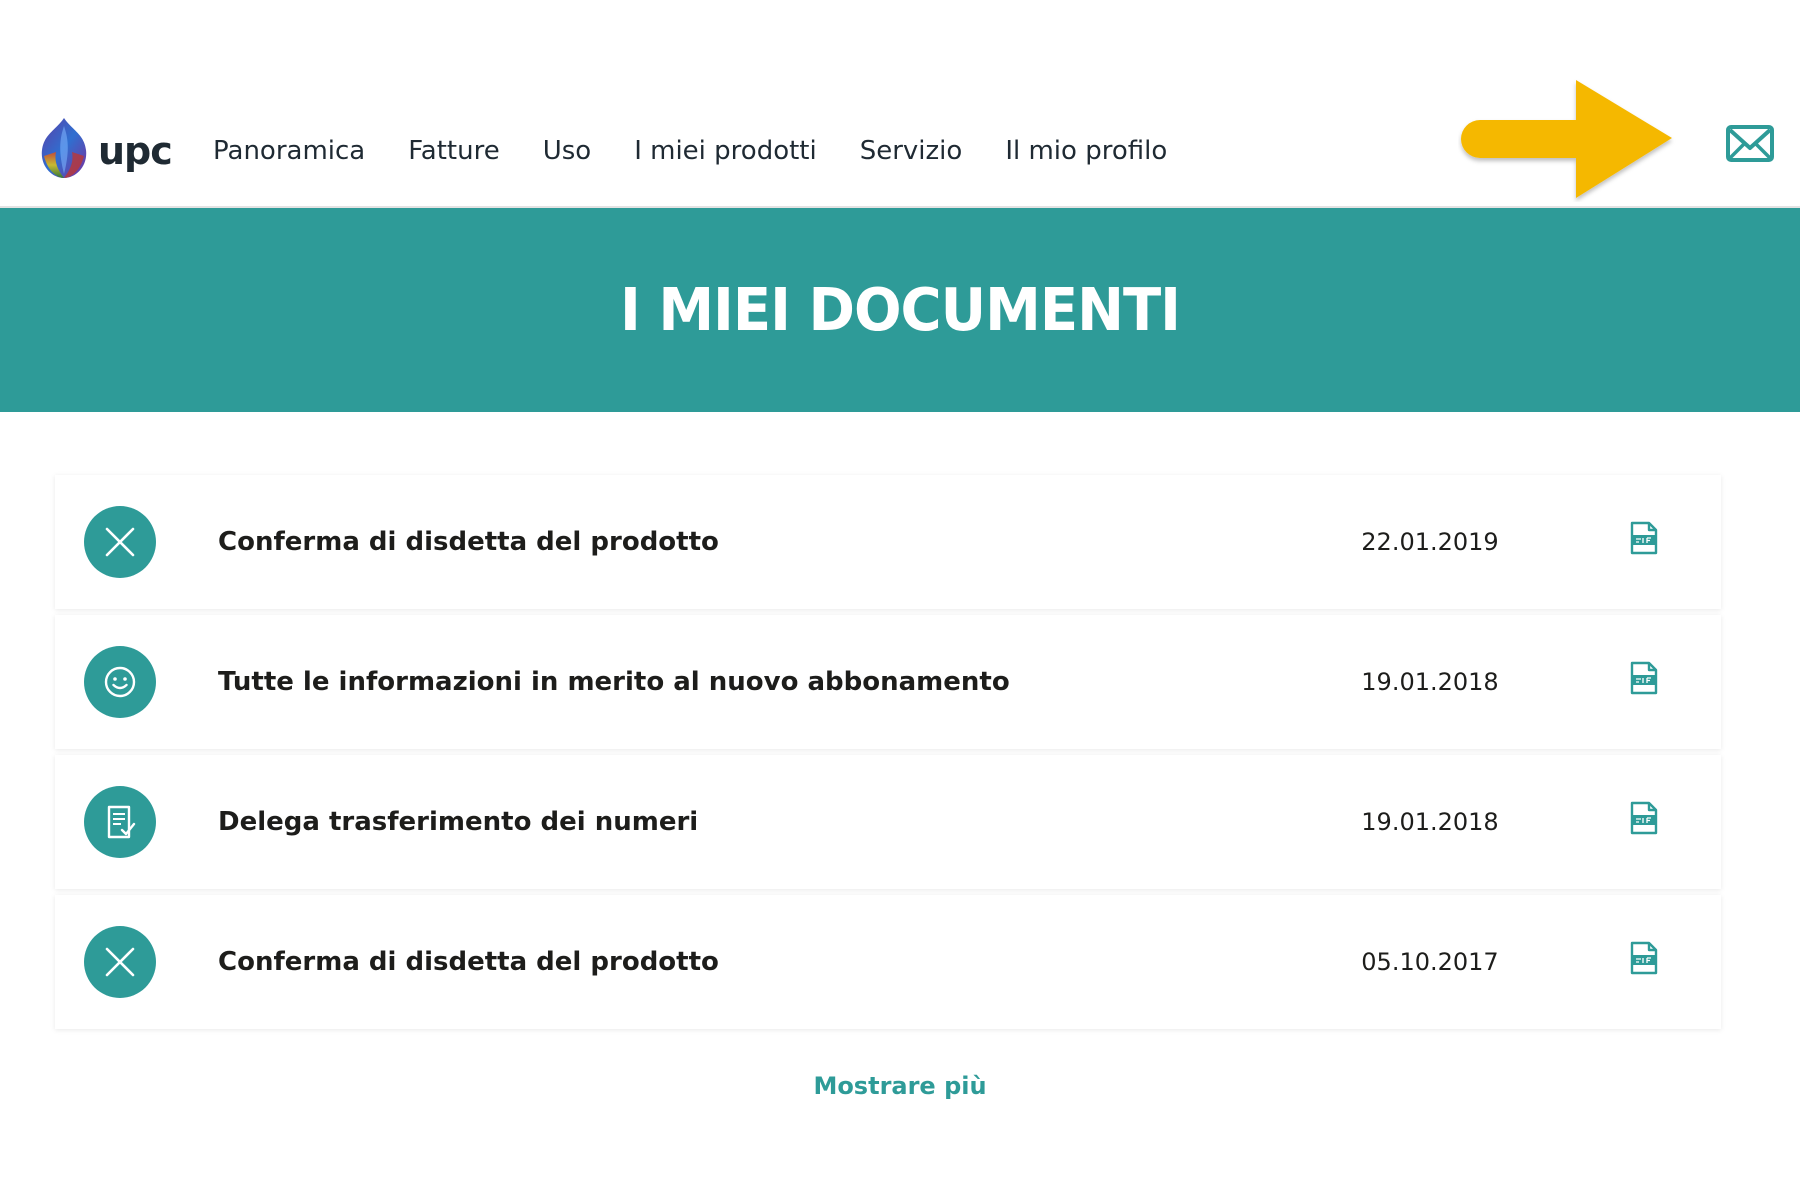  Describe the element at coordinates (911, 151) in the screenshot. I see `nav-item-servizio: Servizio` at that location.